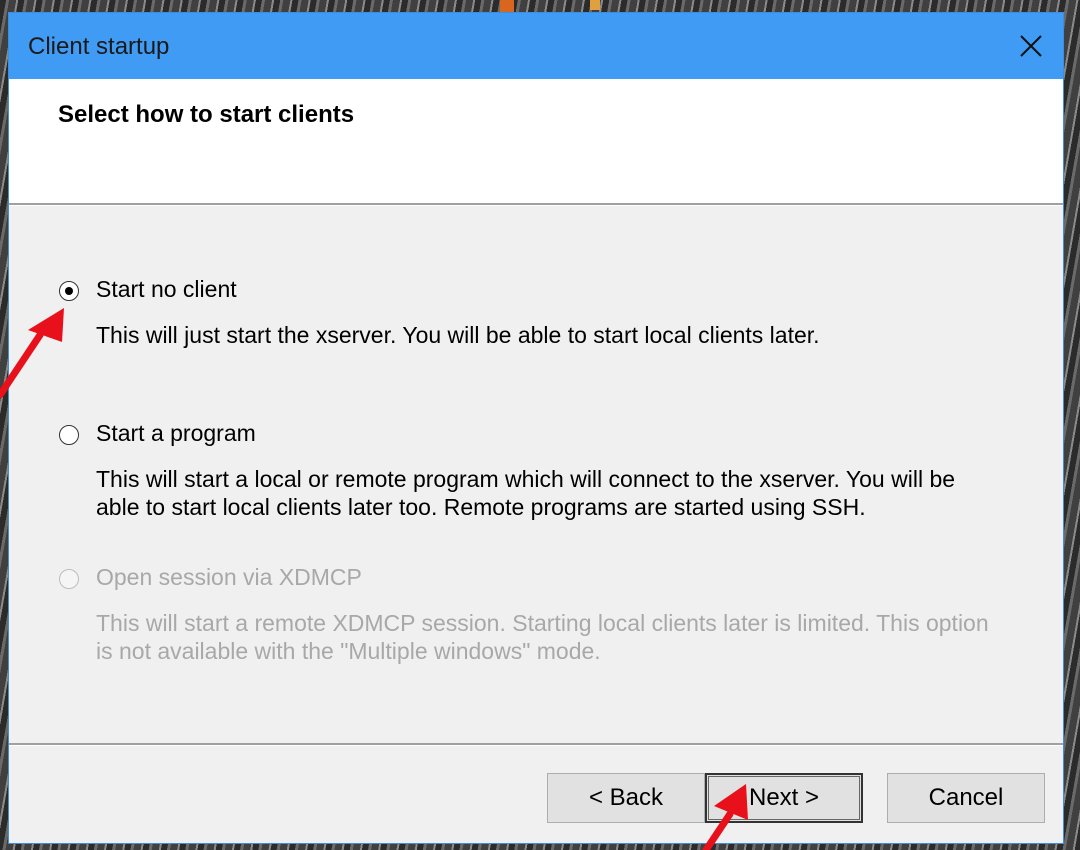 The image size is (1080, 850). Describe the element at coordinates (69, 579) in the screenshot. I see `radio-open-session-xdmcp` at that location.